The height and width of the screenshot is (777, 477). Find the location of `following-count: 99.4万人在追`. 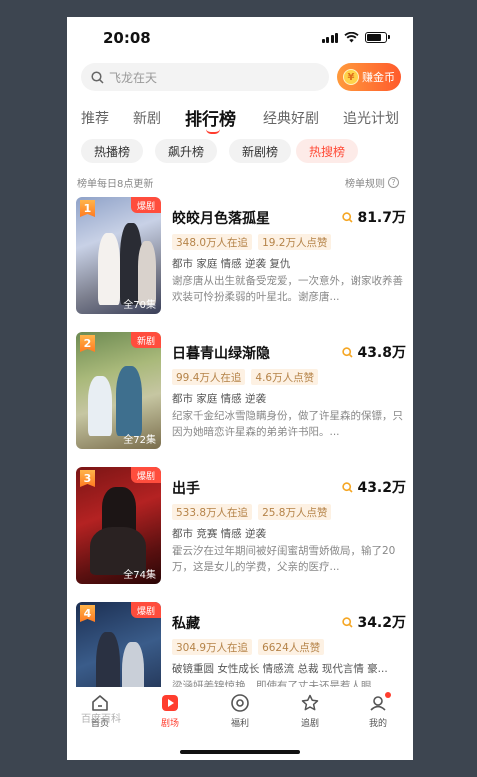

following-count: 99.4万人在追 is located at coordinates (209, 377).